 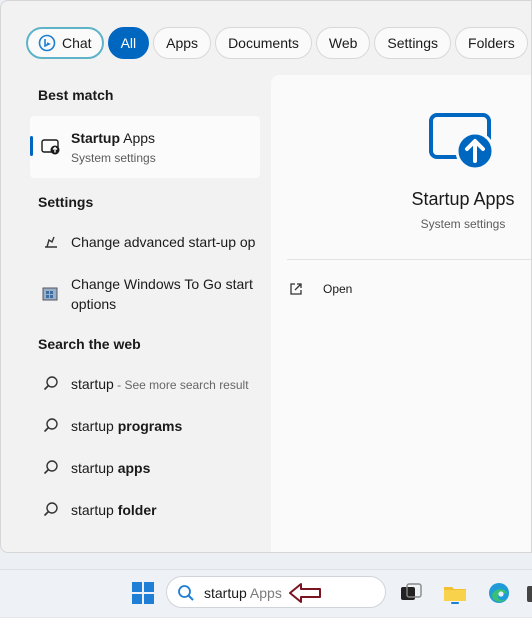 I want to click on detail-subtitle: System settings, so click(x=463, y=224).